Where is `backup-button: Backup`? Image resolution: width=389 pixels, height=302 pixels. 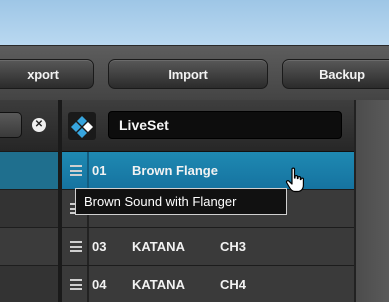
backup-button: Backup is located at coordinates (335, 74).